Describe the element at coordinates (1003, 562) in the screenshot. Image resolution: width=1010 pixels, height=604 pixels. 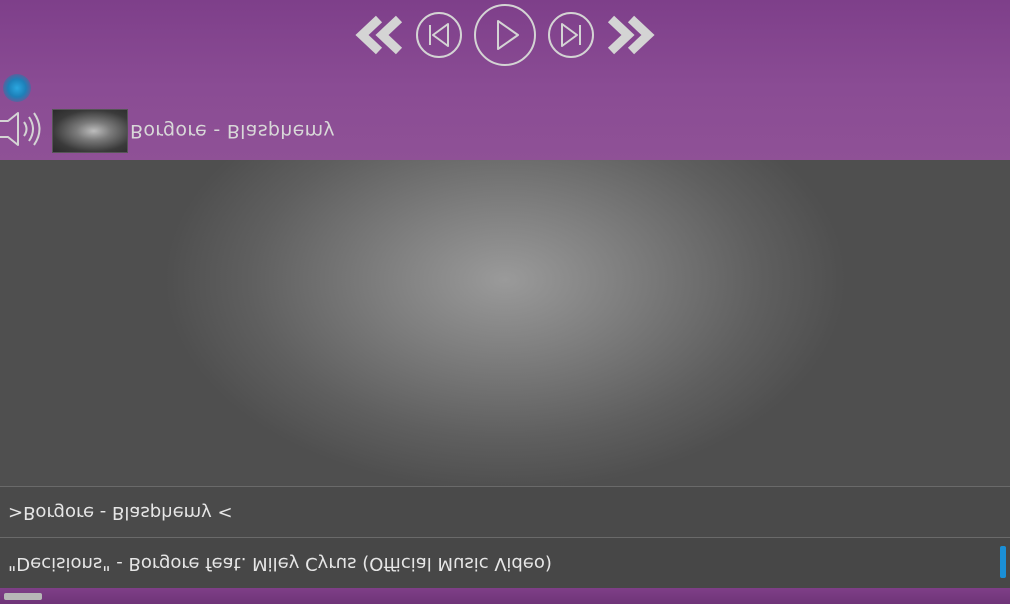
I see `playlist-scroll-indicator` at that location.